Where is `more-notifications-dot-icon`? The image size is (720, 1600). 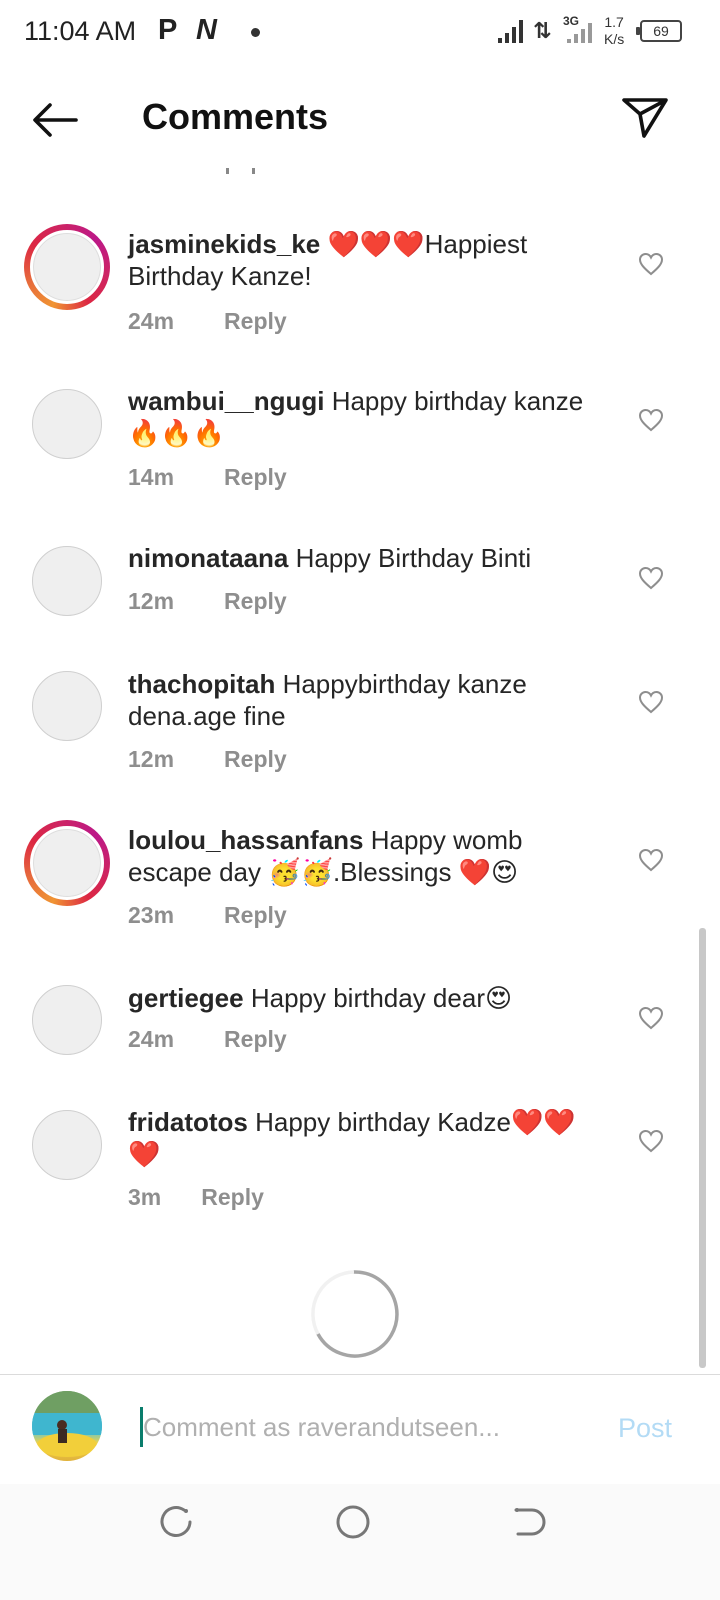
more-notifications-dot-icon is located at coordinates (255, 32).